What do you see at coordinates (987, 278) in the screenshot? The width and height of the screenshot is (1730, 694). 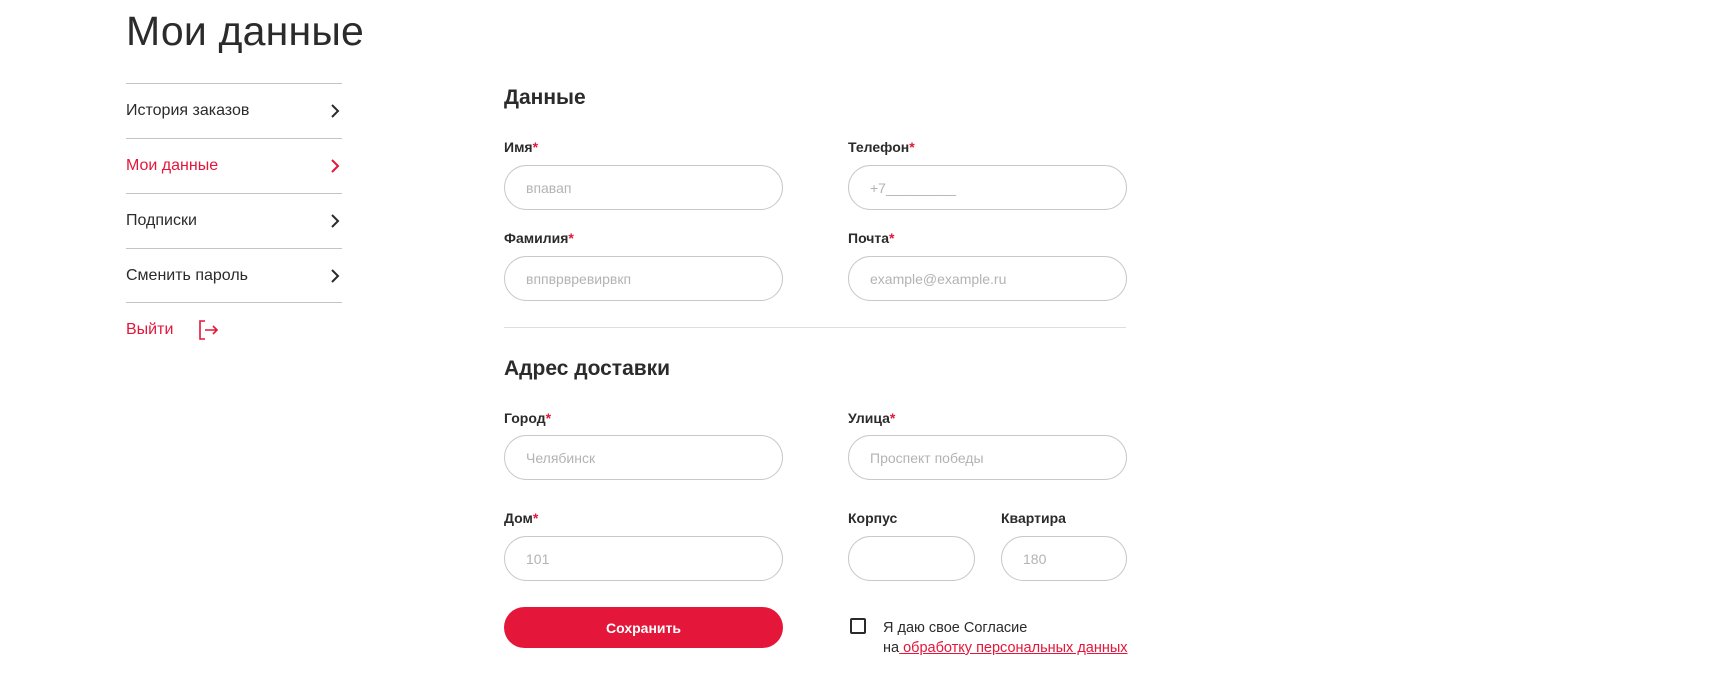 I see `email-input` at bounding box center [987, 278].